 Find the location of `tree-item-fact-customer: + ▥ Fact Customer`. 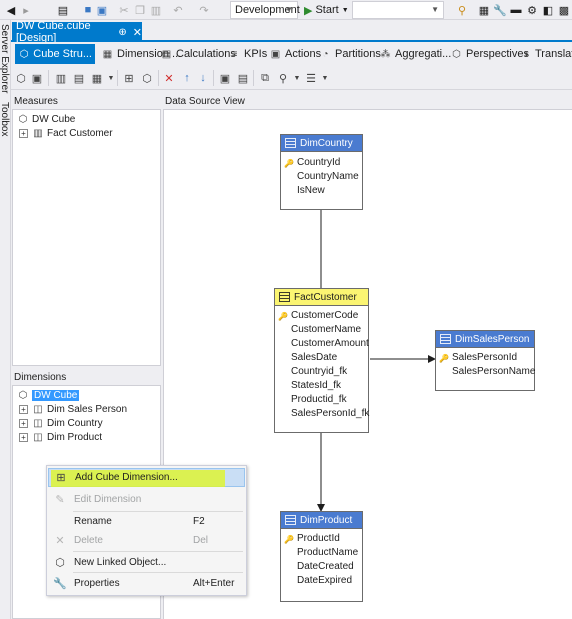

tree-item-fact-customer: + ▥ Fact Customer is located at coordinates (66, 133).